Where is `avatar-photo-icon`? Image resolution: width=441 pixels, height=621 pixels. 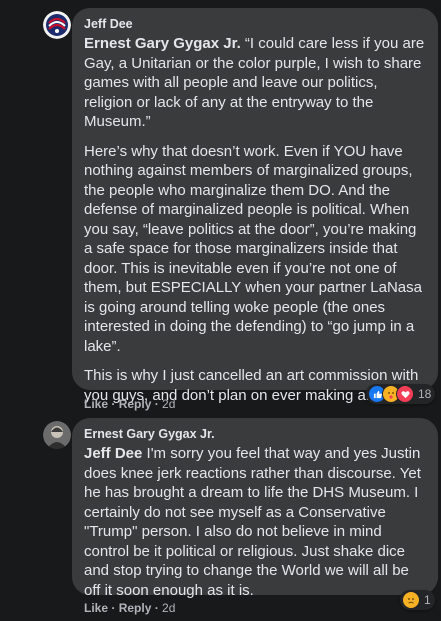
avatar-photo-icon is located at coordinates (57, 435).